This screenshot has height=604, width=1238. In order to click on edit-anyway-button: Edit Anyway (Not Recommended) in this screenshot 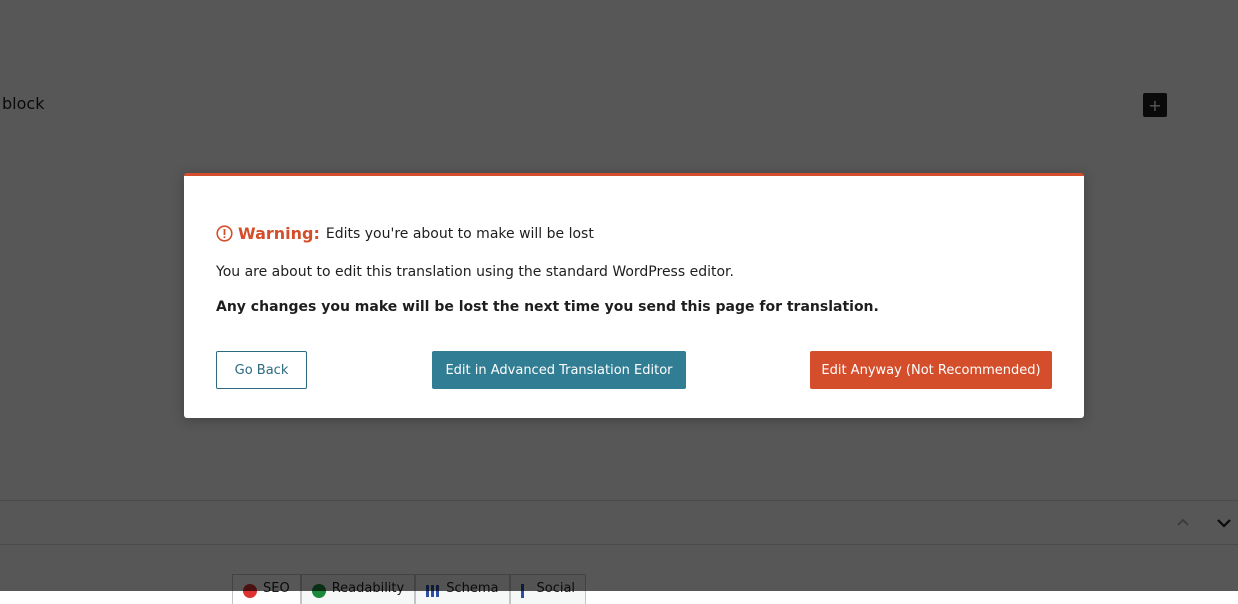, I will do `click(931, 370)`.